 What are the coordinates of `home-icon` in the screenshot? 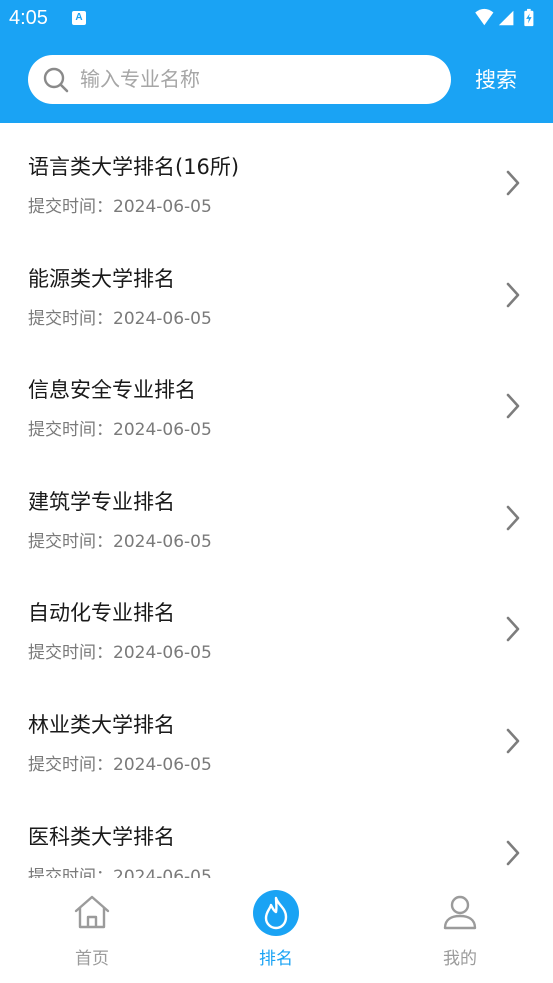 It's located at (92, 912).